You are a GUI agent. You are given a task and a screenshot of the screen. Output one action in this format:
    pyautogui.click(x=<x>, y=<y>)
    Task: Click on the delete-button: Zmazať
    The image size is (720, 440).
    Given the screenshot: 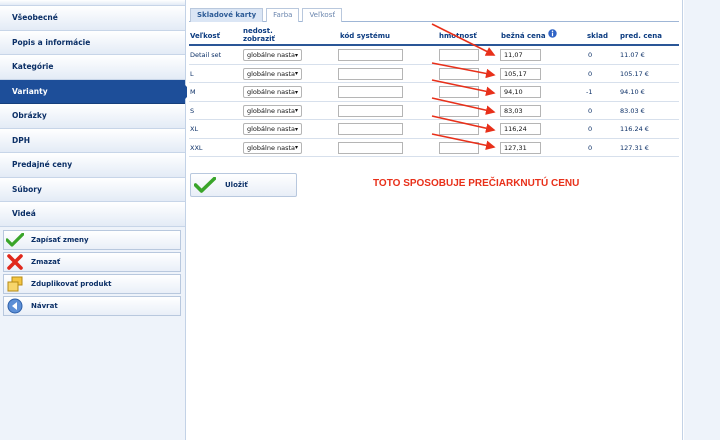 What is the action you would take?
    pyautogui.click(x=92, y=261)
    